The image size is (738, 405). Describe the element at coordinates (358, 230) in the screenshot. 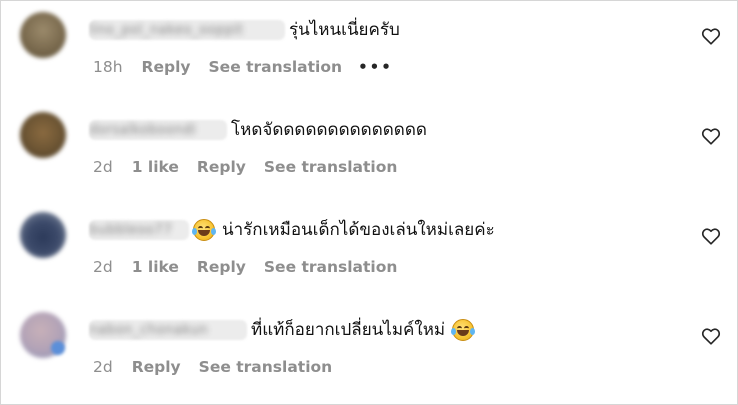

I see `comment-text: น่ารักเหมือนเด็กได้ของเล่นใหม่เลยค่ะ` at that location.